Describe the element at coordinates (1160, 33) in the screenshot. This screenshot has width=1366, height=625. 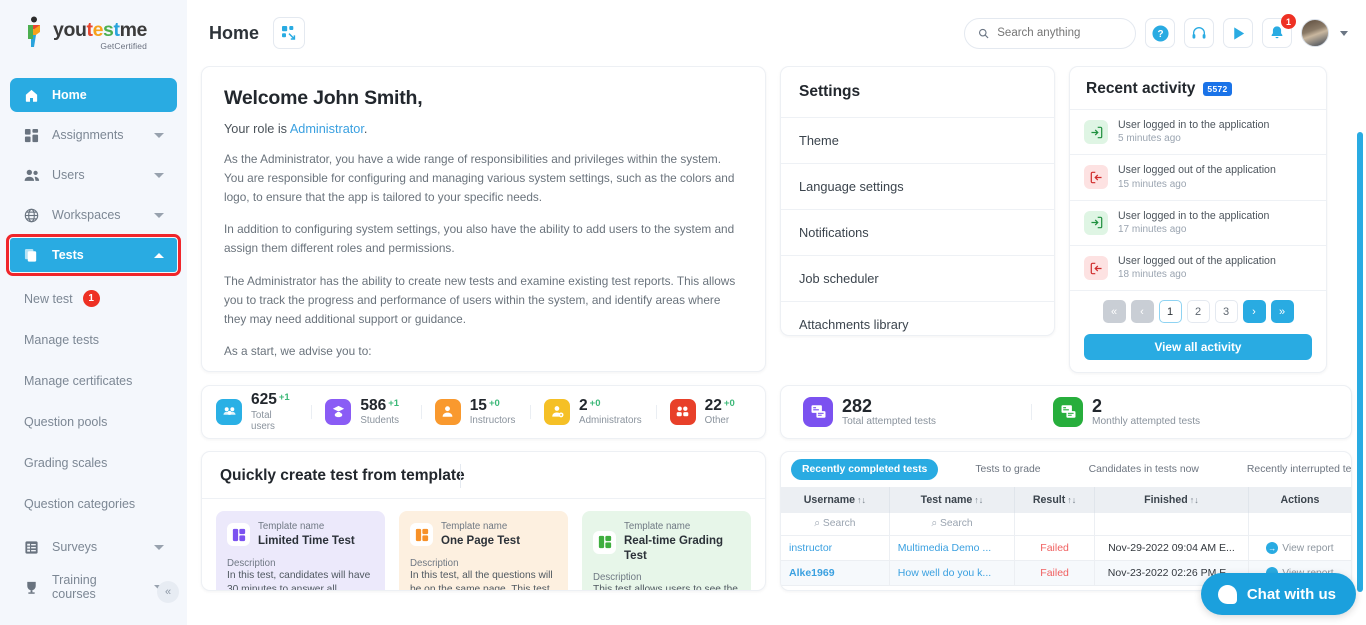
I see `help-icon: ?` at that location.